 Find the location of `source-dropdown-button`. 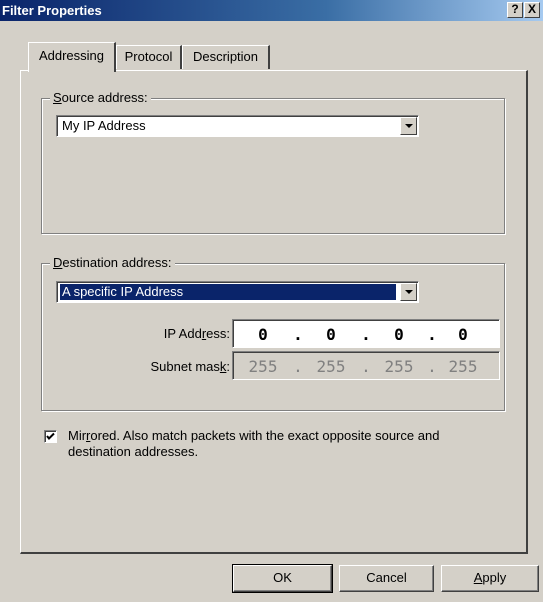

source-dropdown-button is located at coordinates (408, 126).